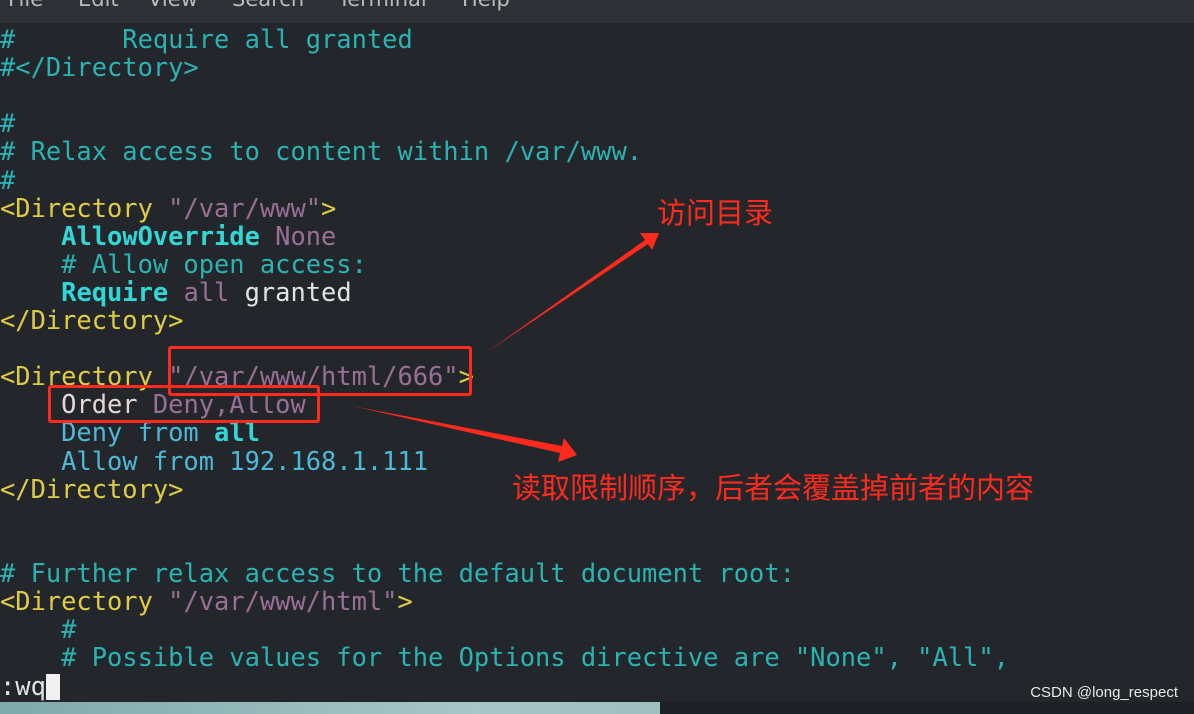 The height and width of the screenshot is (714, 1194). Describe the element at coordinates (773, 488) in the screenshot. I see `annotation-order: 读取限制顺序，后者会覆盖掉前者的内容` at that location.